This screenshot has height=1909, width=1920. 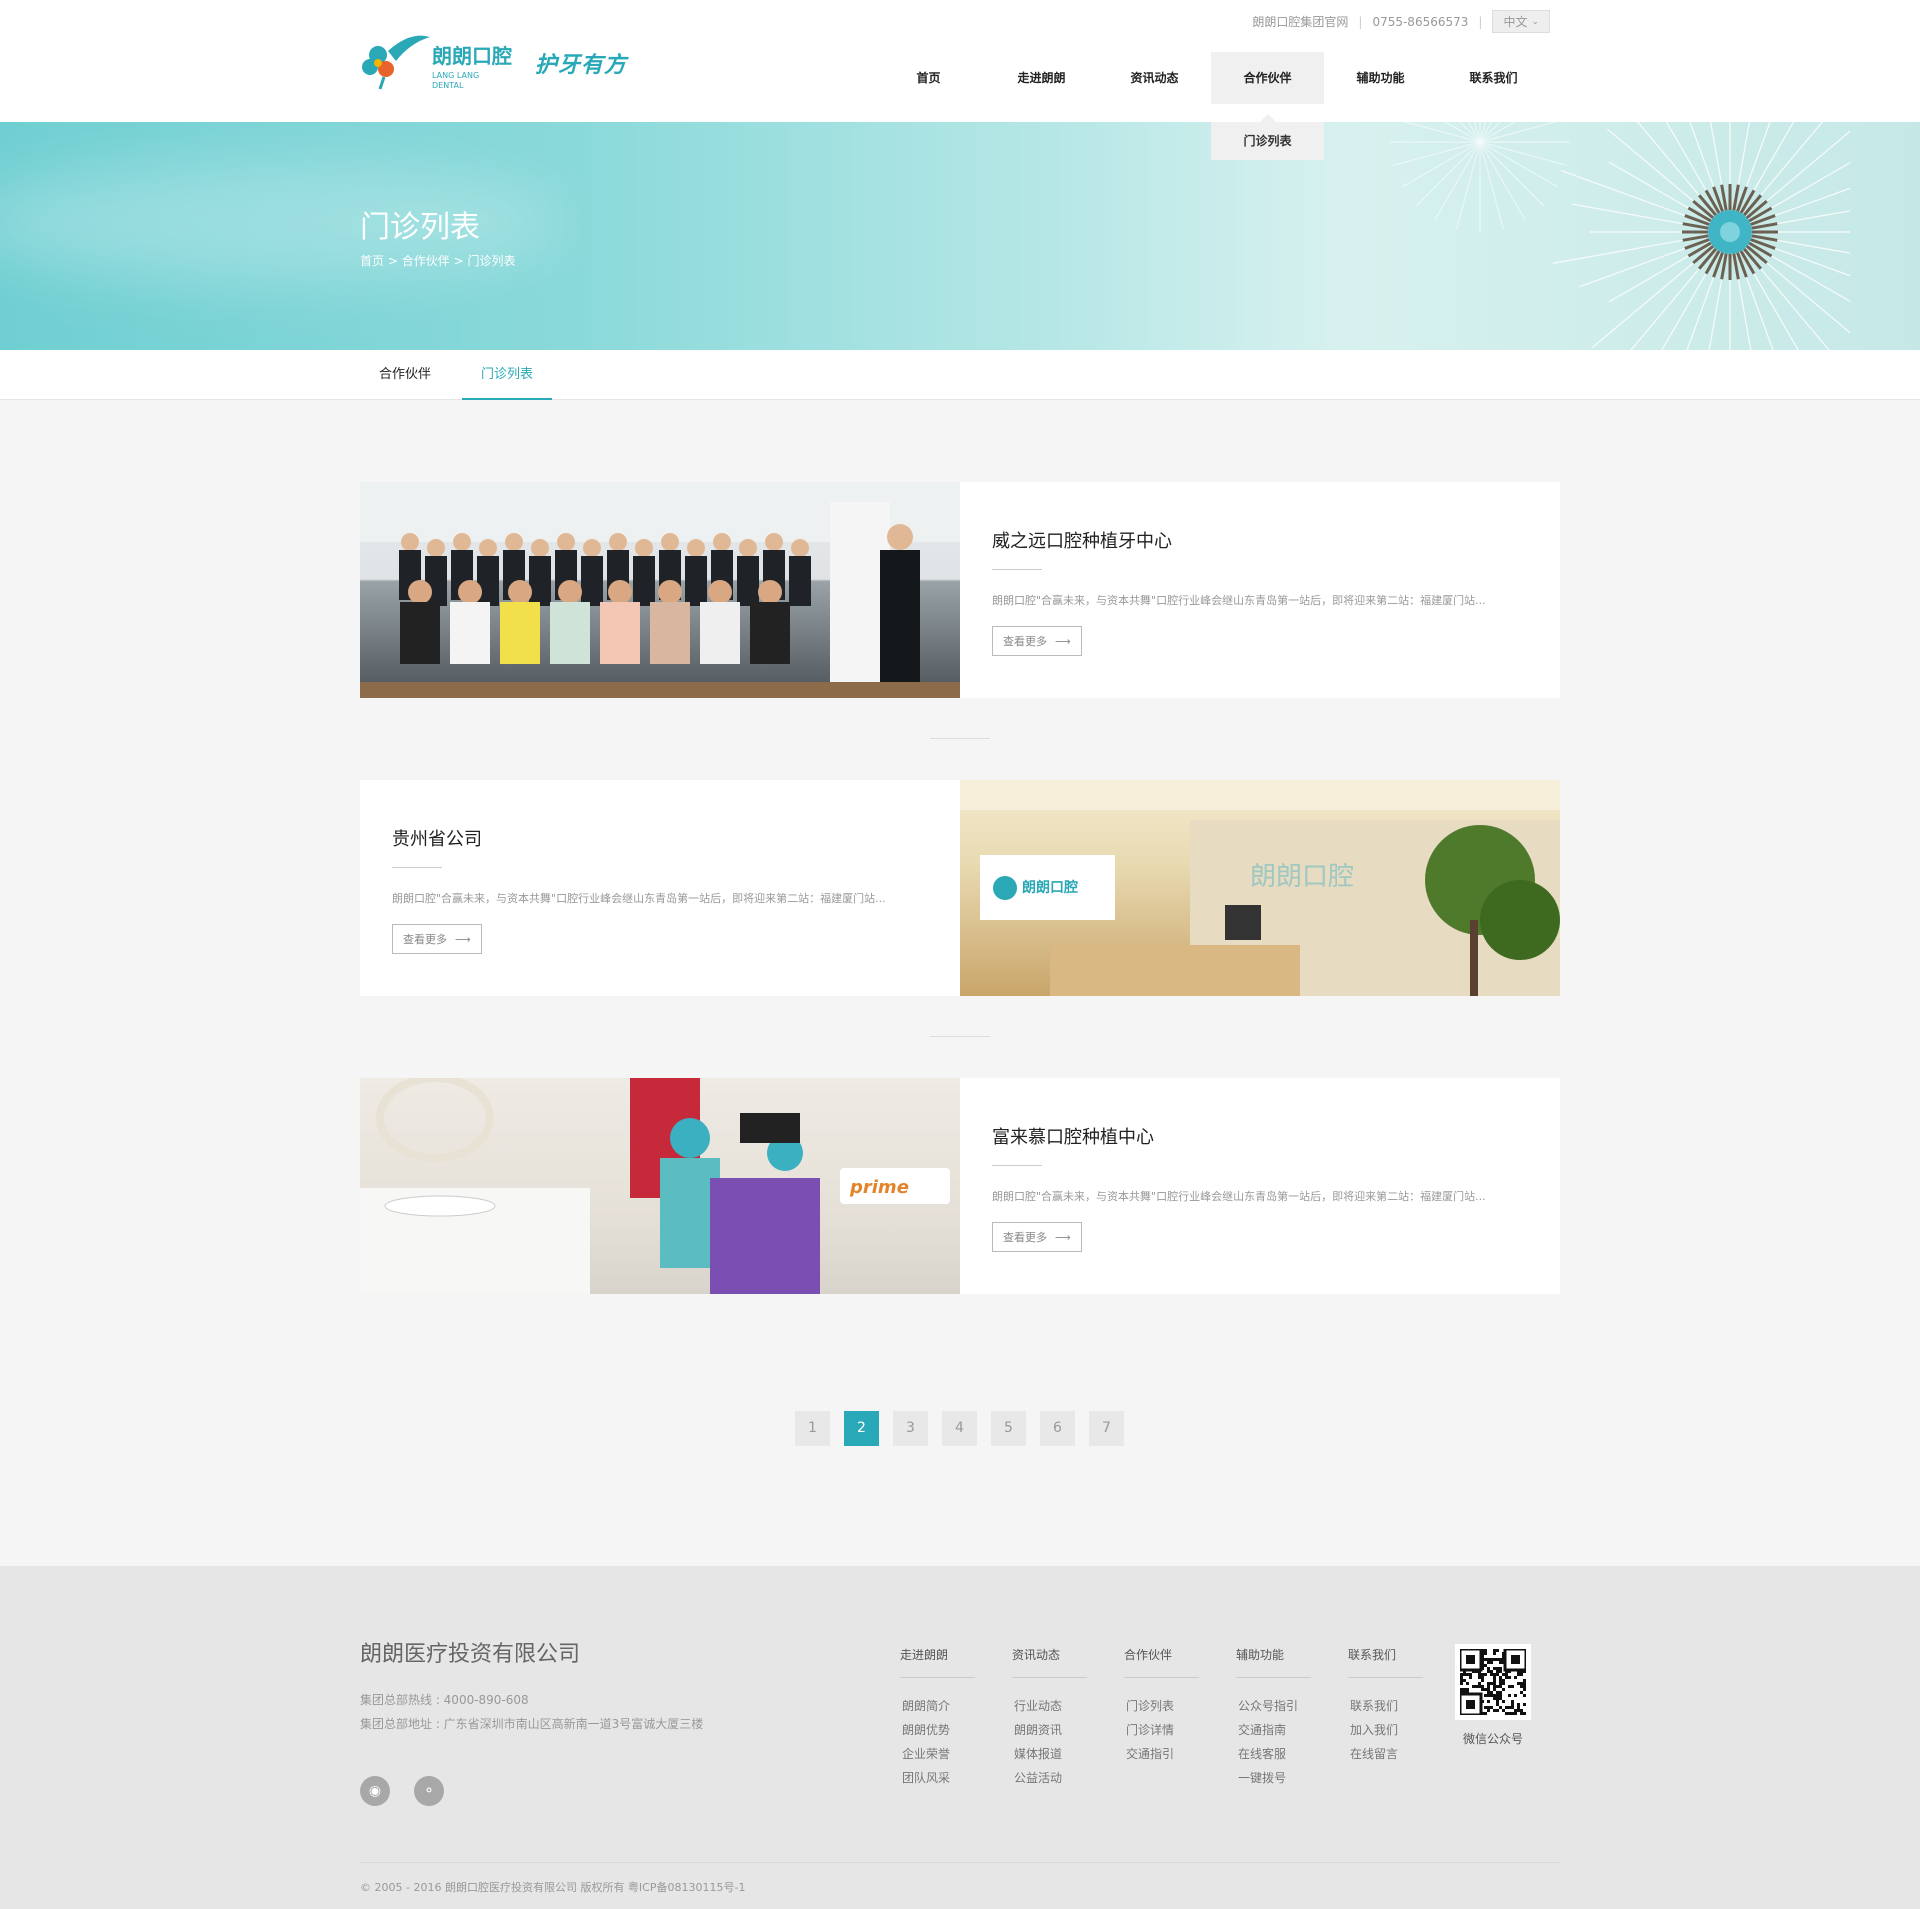 I want to click on footer-link: 一键拨号, so click(x=1273, y=1778).